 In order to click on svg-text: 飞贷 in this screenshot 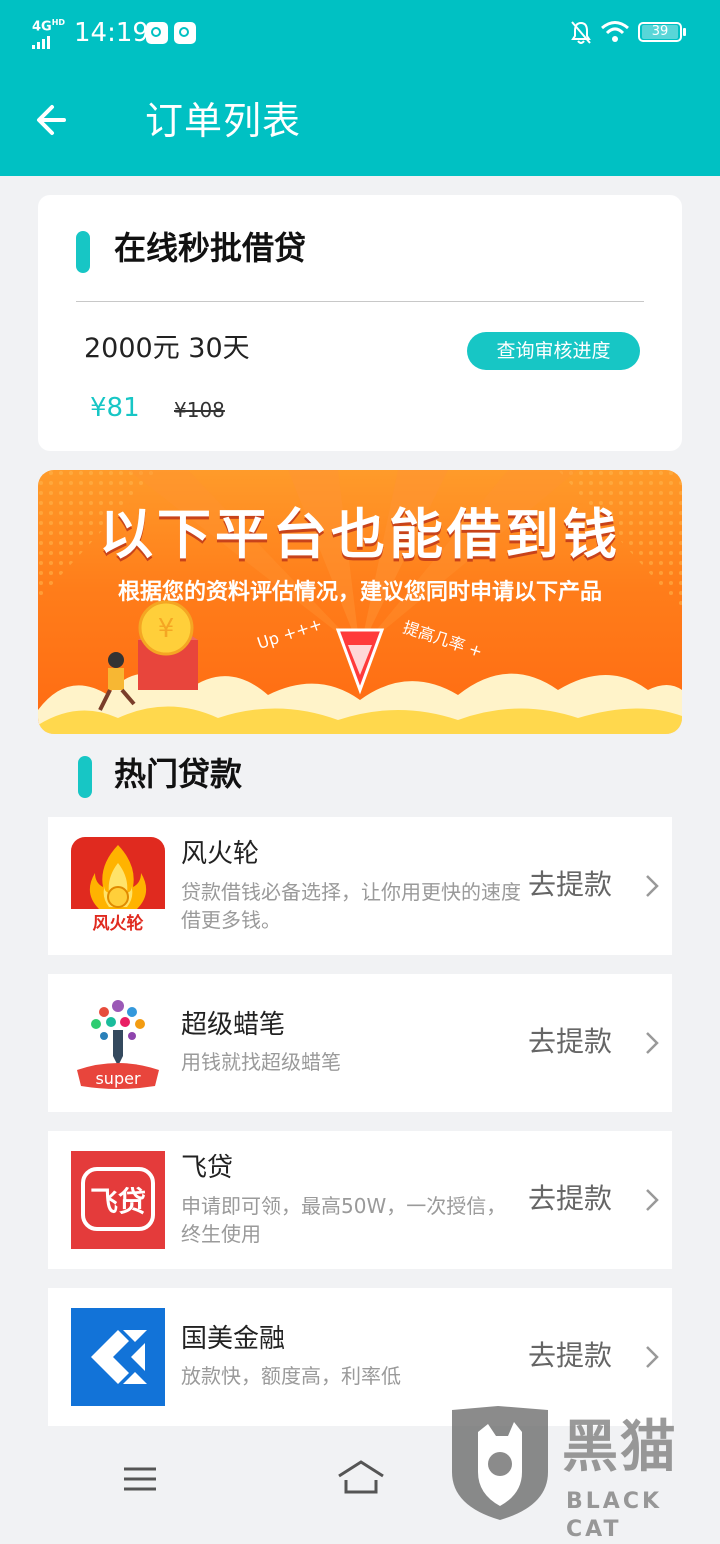, I will do `click(118, 1201)`.